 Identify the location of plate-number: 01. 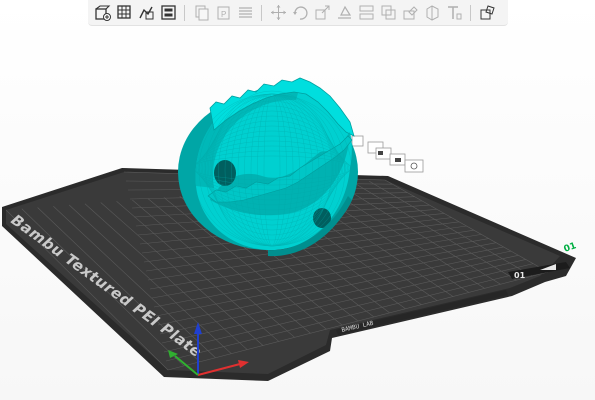
(520, 275).